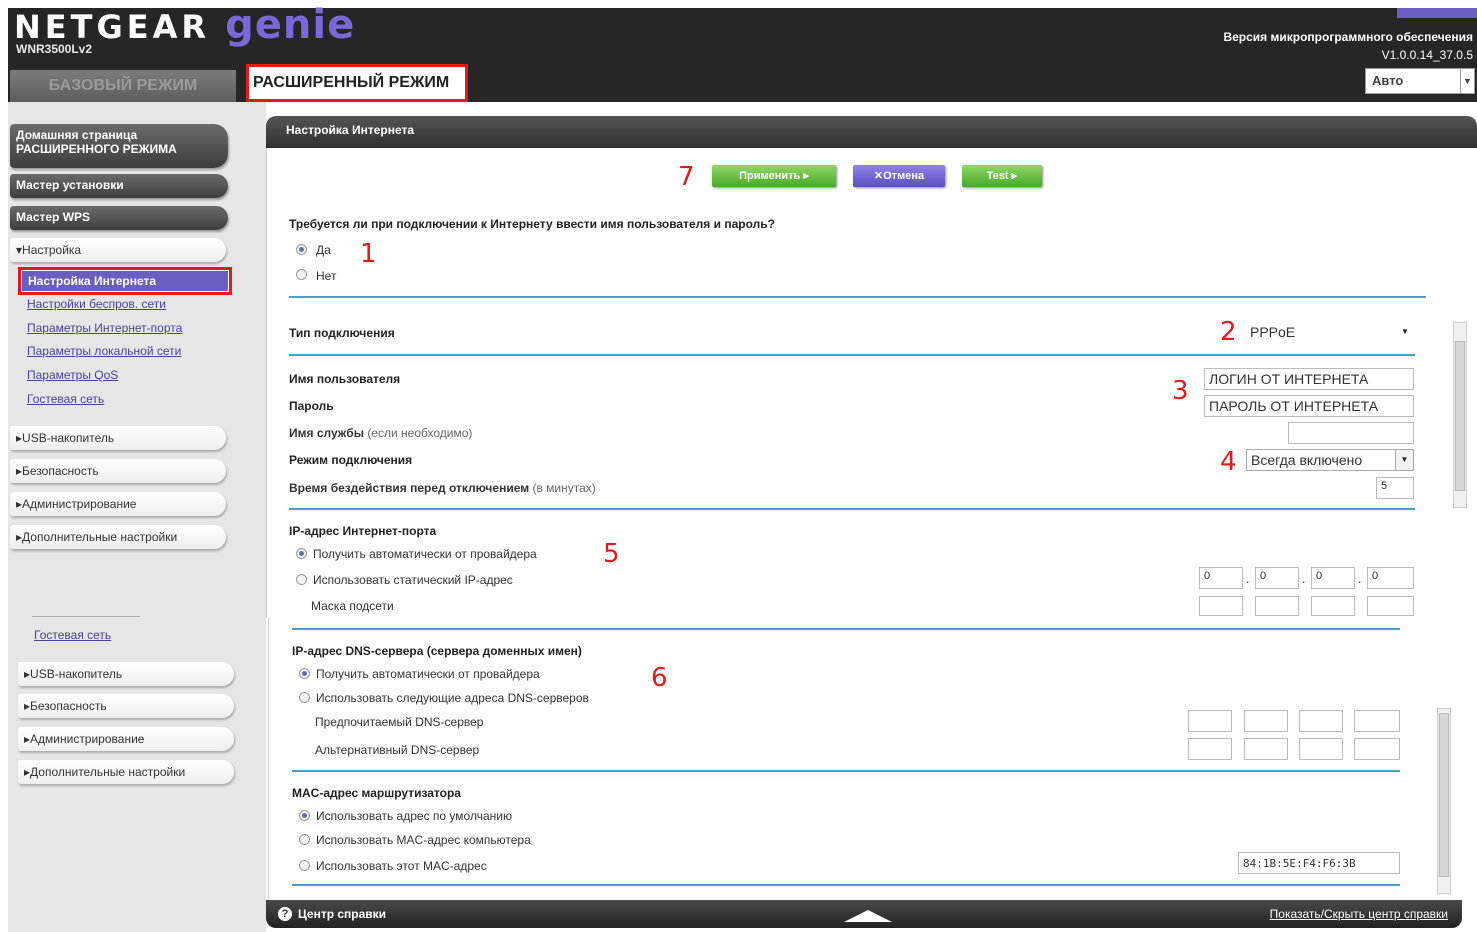 The image size is (1477, 932). Describe the element at coordinates (126, 772) in the screenshot. I see `sidebar-section-advanced-repeat: ▸Дополнительные настройки` at that location.